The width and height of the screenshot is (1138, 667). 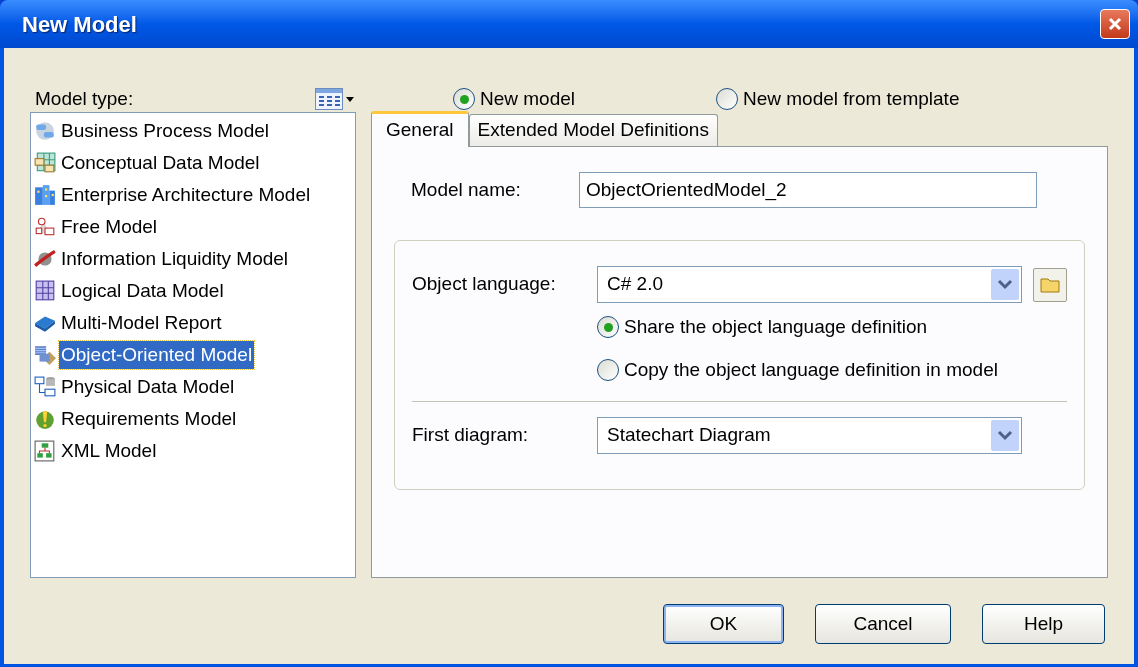 I want to click on process-icon, so click(x=45, y=131).